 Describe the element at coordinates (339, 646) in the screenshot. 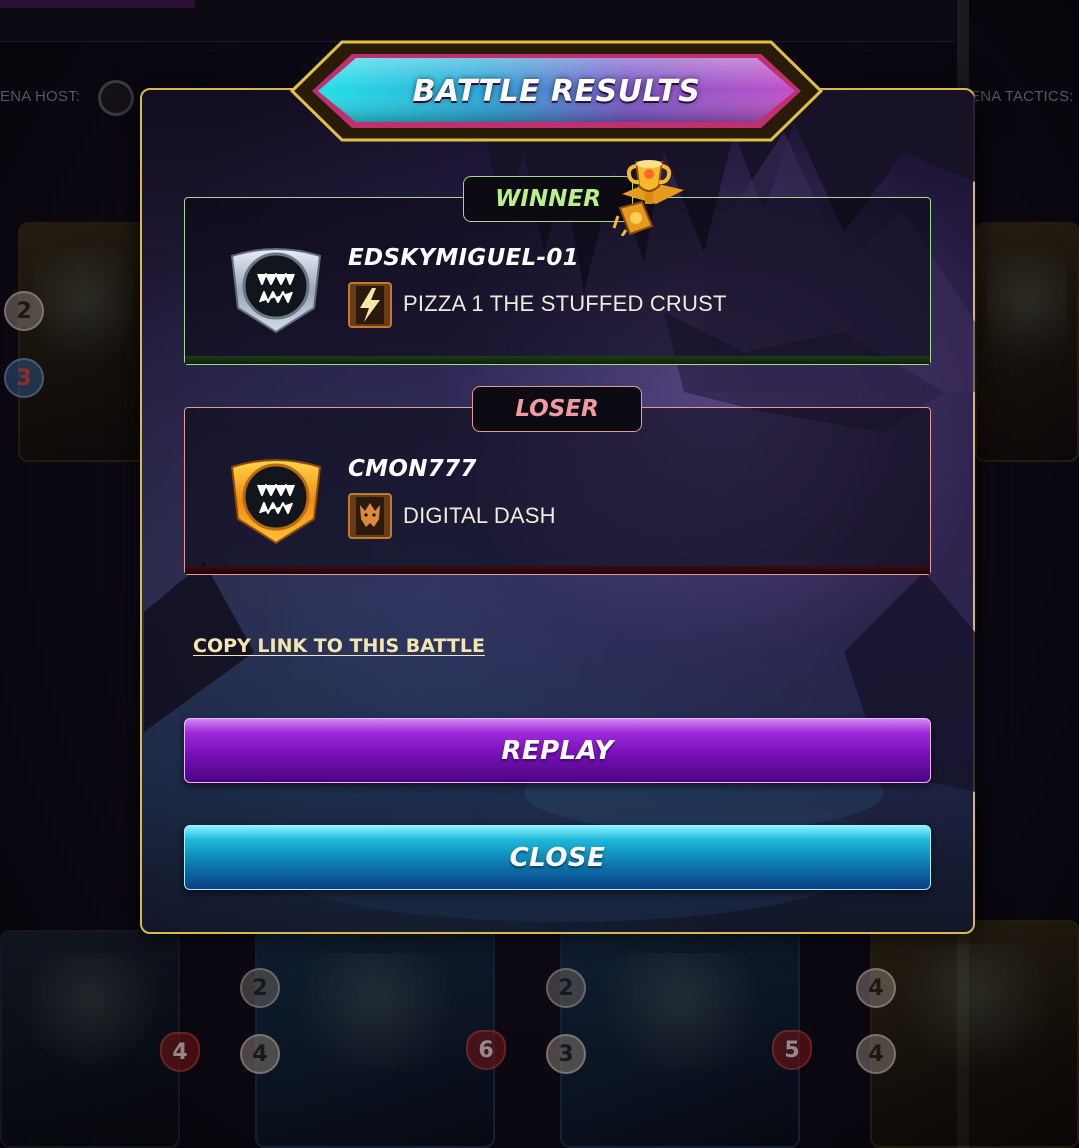

I see `copy-battle-link: COPY LINK TO THIS BATTLE` at that location.